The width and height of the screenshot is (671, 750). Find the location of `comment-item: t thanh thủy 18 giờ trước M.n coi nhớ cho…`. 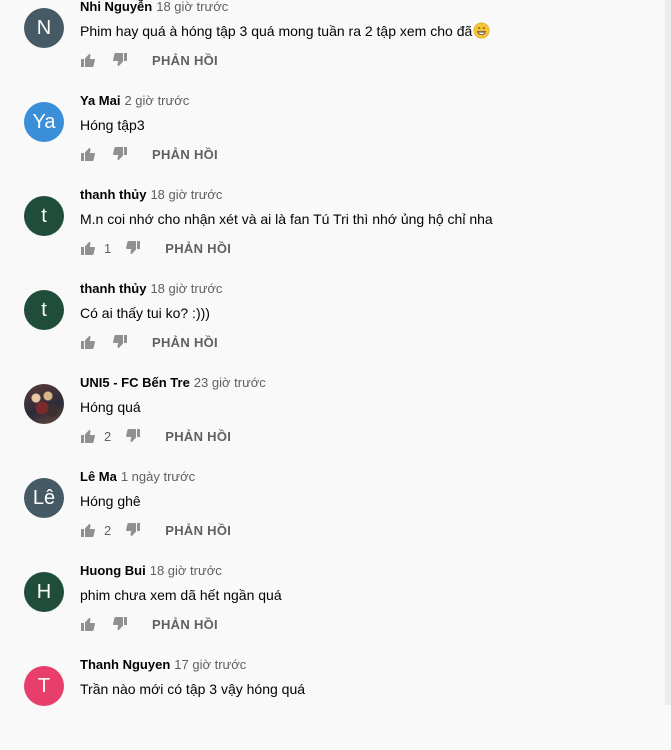

comment-item: t thanh thủy 18 giờ trước M.n coi nhớ cho… is located at coordinates (330, 233).